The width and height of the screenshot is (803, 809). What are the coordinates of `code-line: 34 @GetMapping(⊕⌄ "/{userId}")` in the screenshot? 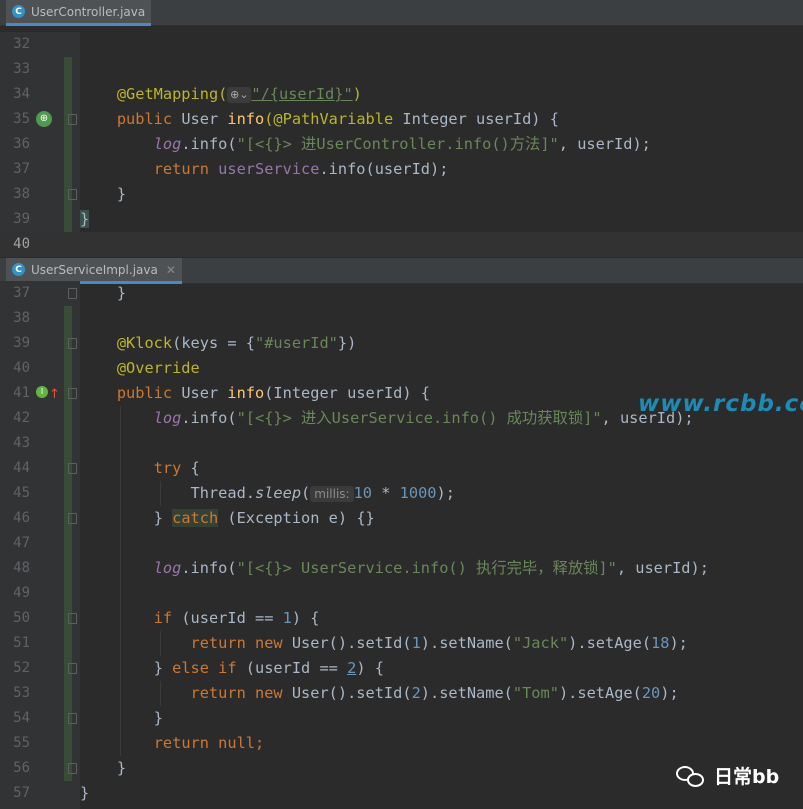 It's located at (187, 94).